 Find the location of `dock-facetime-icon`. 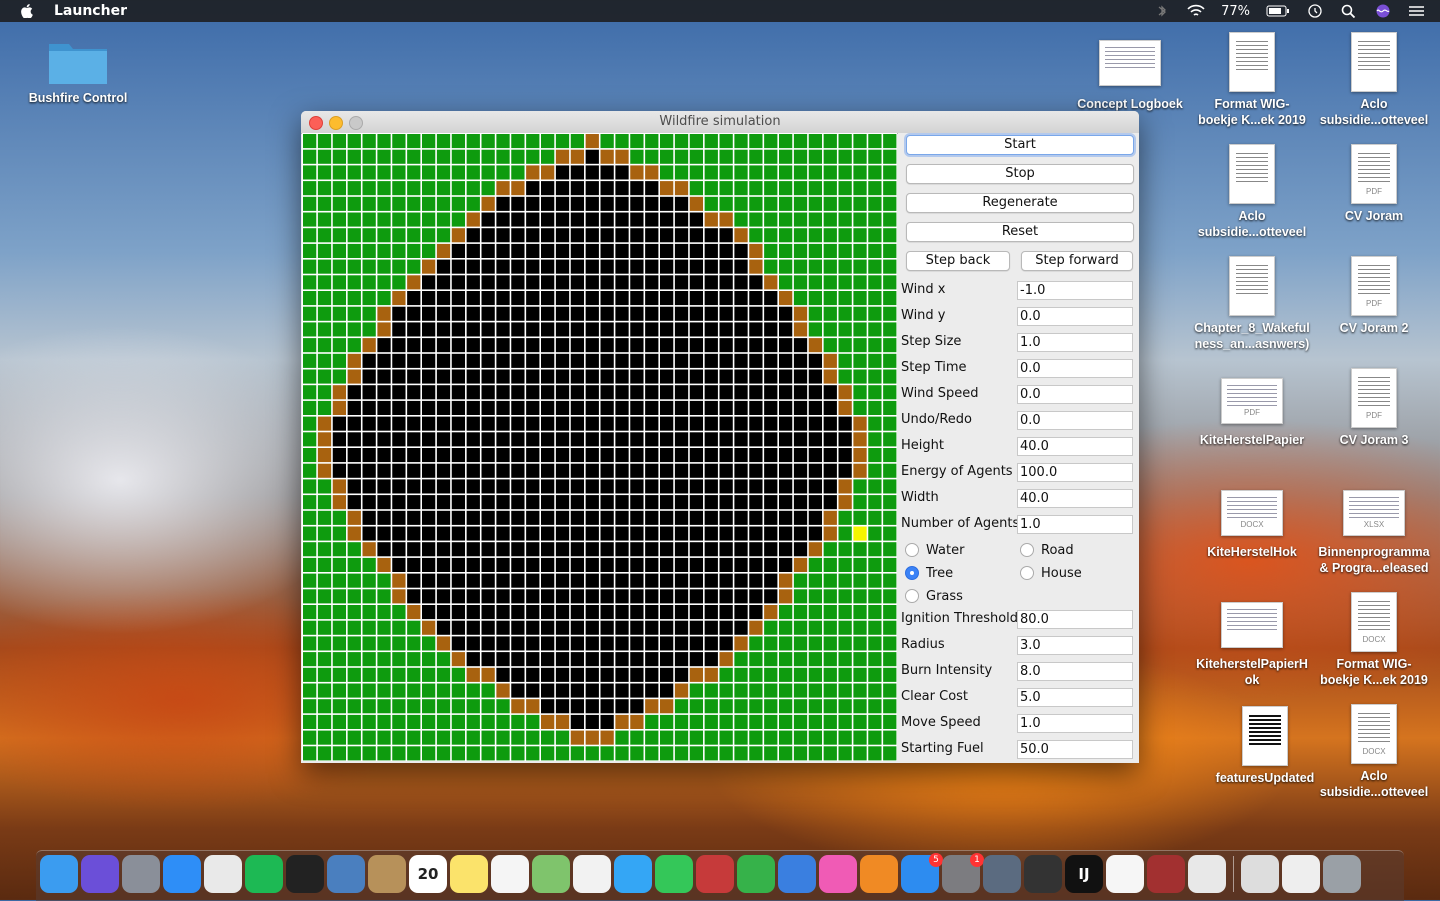

dock-facetime-icon is located at coordinates (674, 874).